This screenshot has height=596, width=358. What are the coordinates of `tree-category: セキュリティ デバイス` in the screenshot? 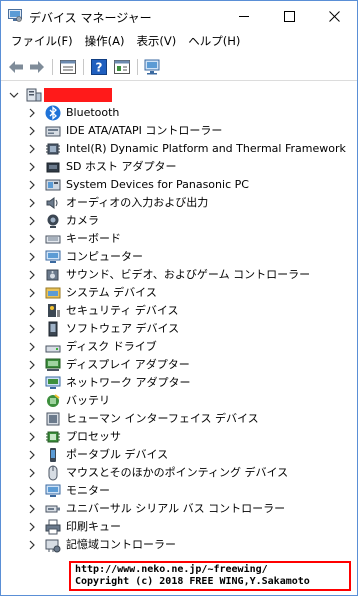 It's located at (179, 311).